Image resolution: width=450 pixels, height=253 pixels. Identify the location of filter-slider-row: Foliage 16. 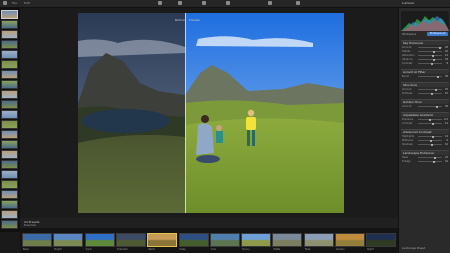
(425, 161).